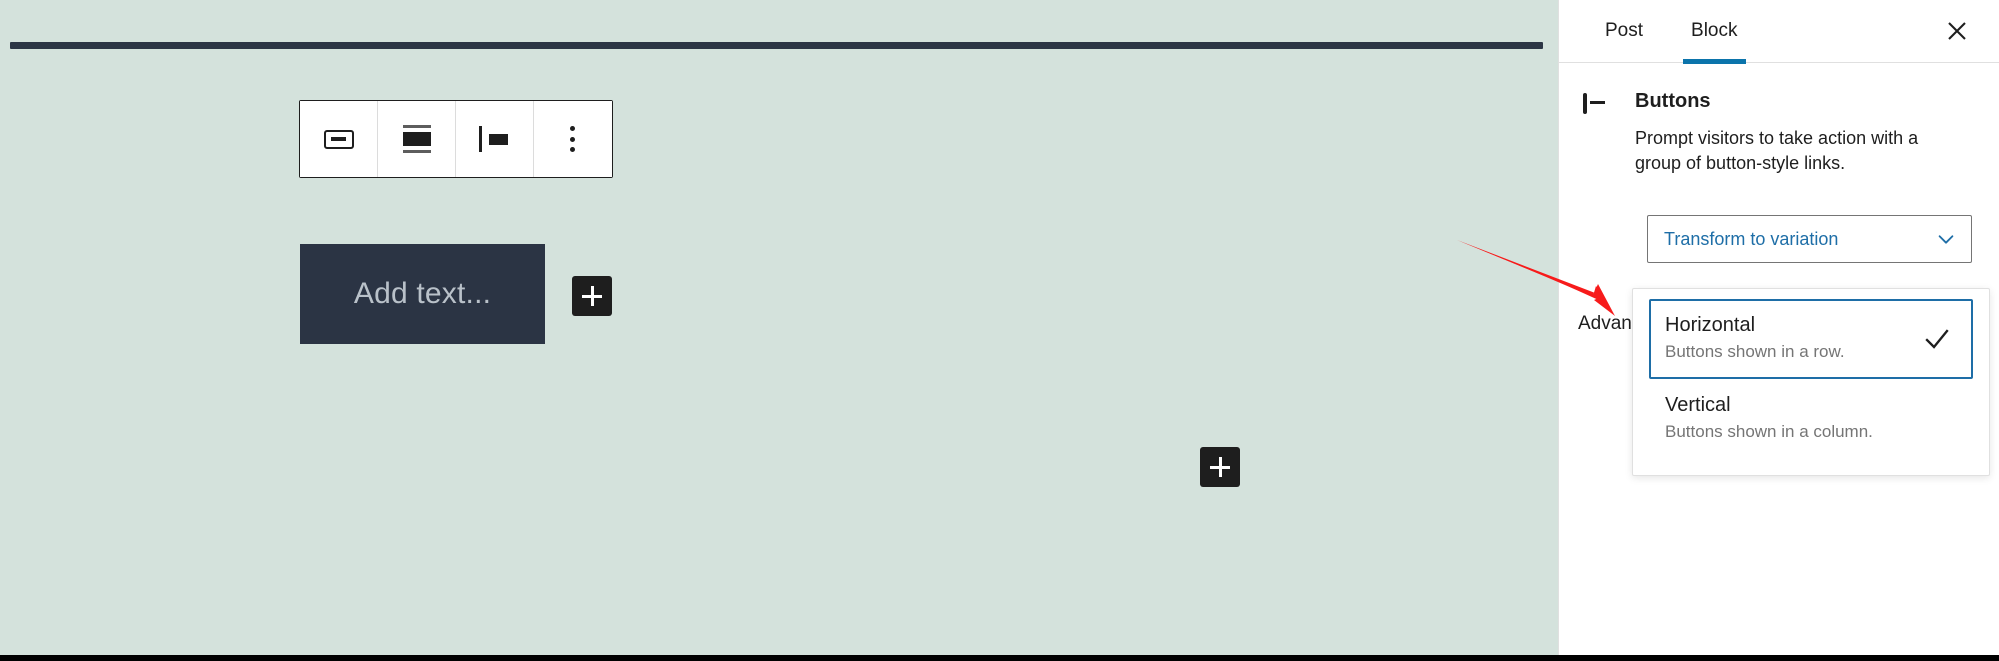 The image size is (1999, 661). What do you see at coordinates (776, 45) in the screenshot?
I see `separator-rule` at bounding box center [776, 45].